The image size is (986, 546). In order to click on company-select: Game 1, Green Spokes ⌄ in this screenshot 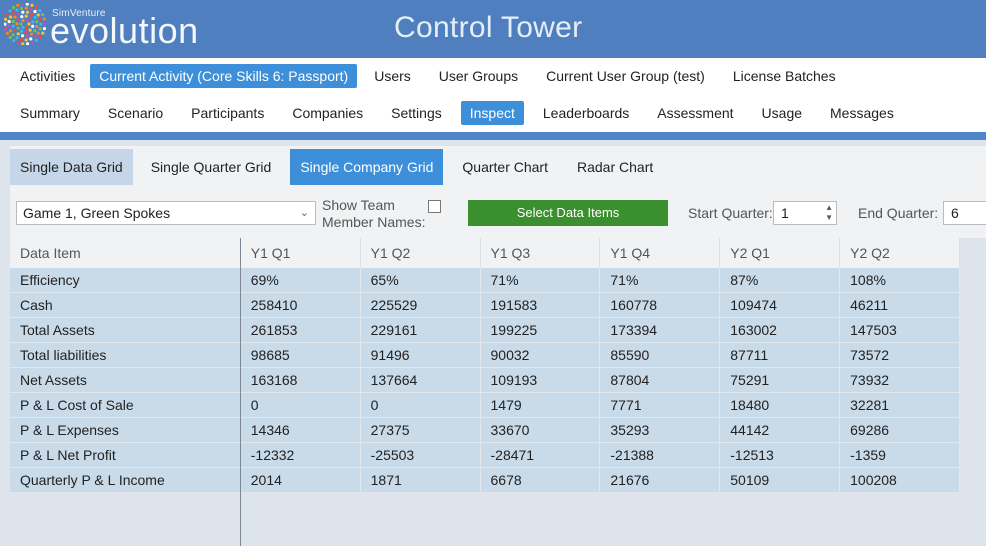, I will do `click(166, 213)`.